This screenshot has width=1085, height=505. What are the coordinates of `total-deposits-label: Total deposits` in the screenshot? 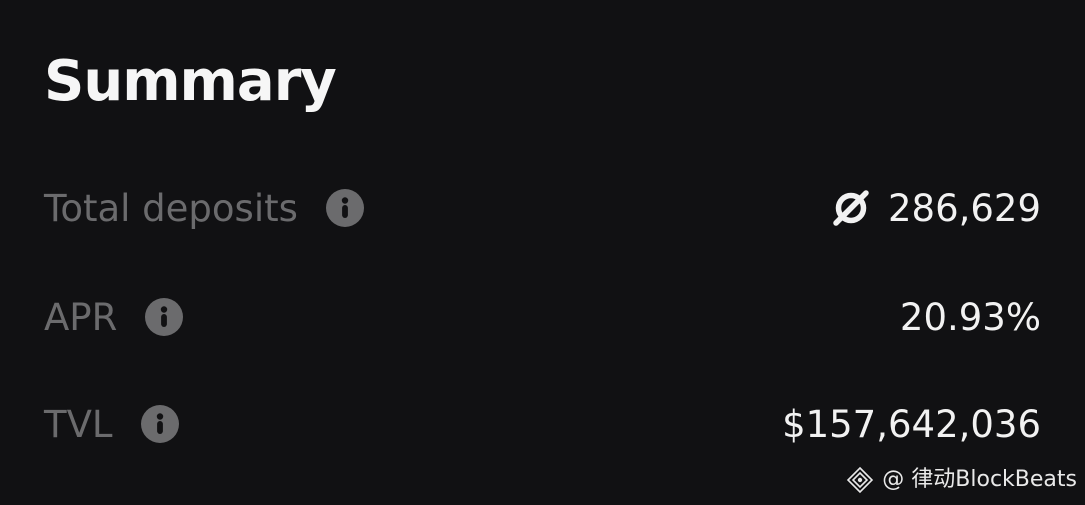 It's located at (171, 208).